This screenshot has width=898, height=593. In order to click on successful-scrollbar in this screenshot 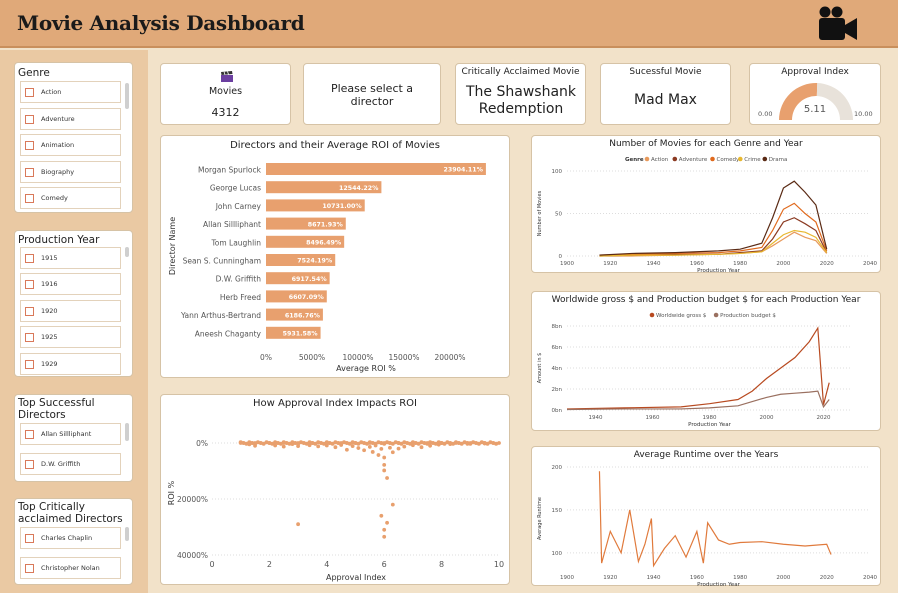, I will do `click(127, 432)`.